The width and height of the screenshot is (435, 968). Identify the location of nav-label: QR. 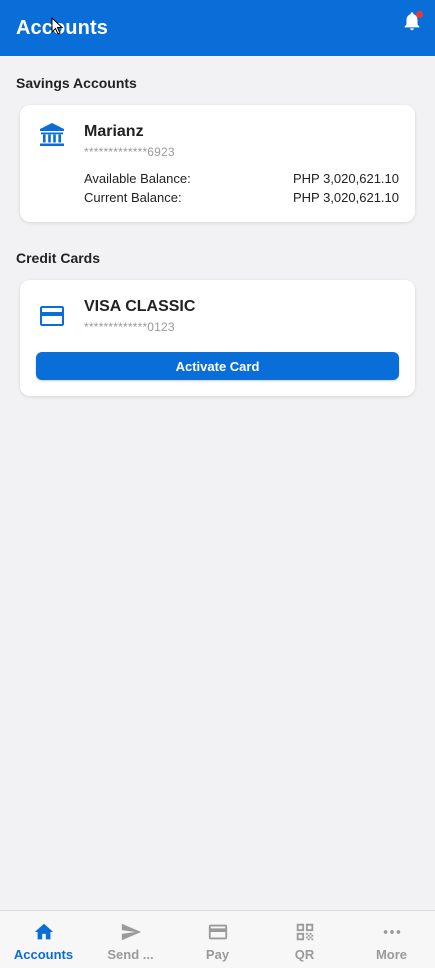
(304, 954).